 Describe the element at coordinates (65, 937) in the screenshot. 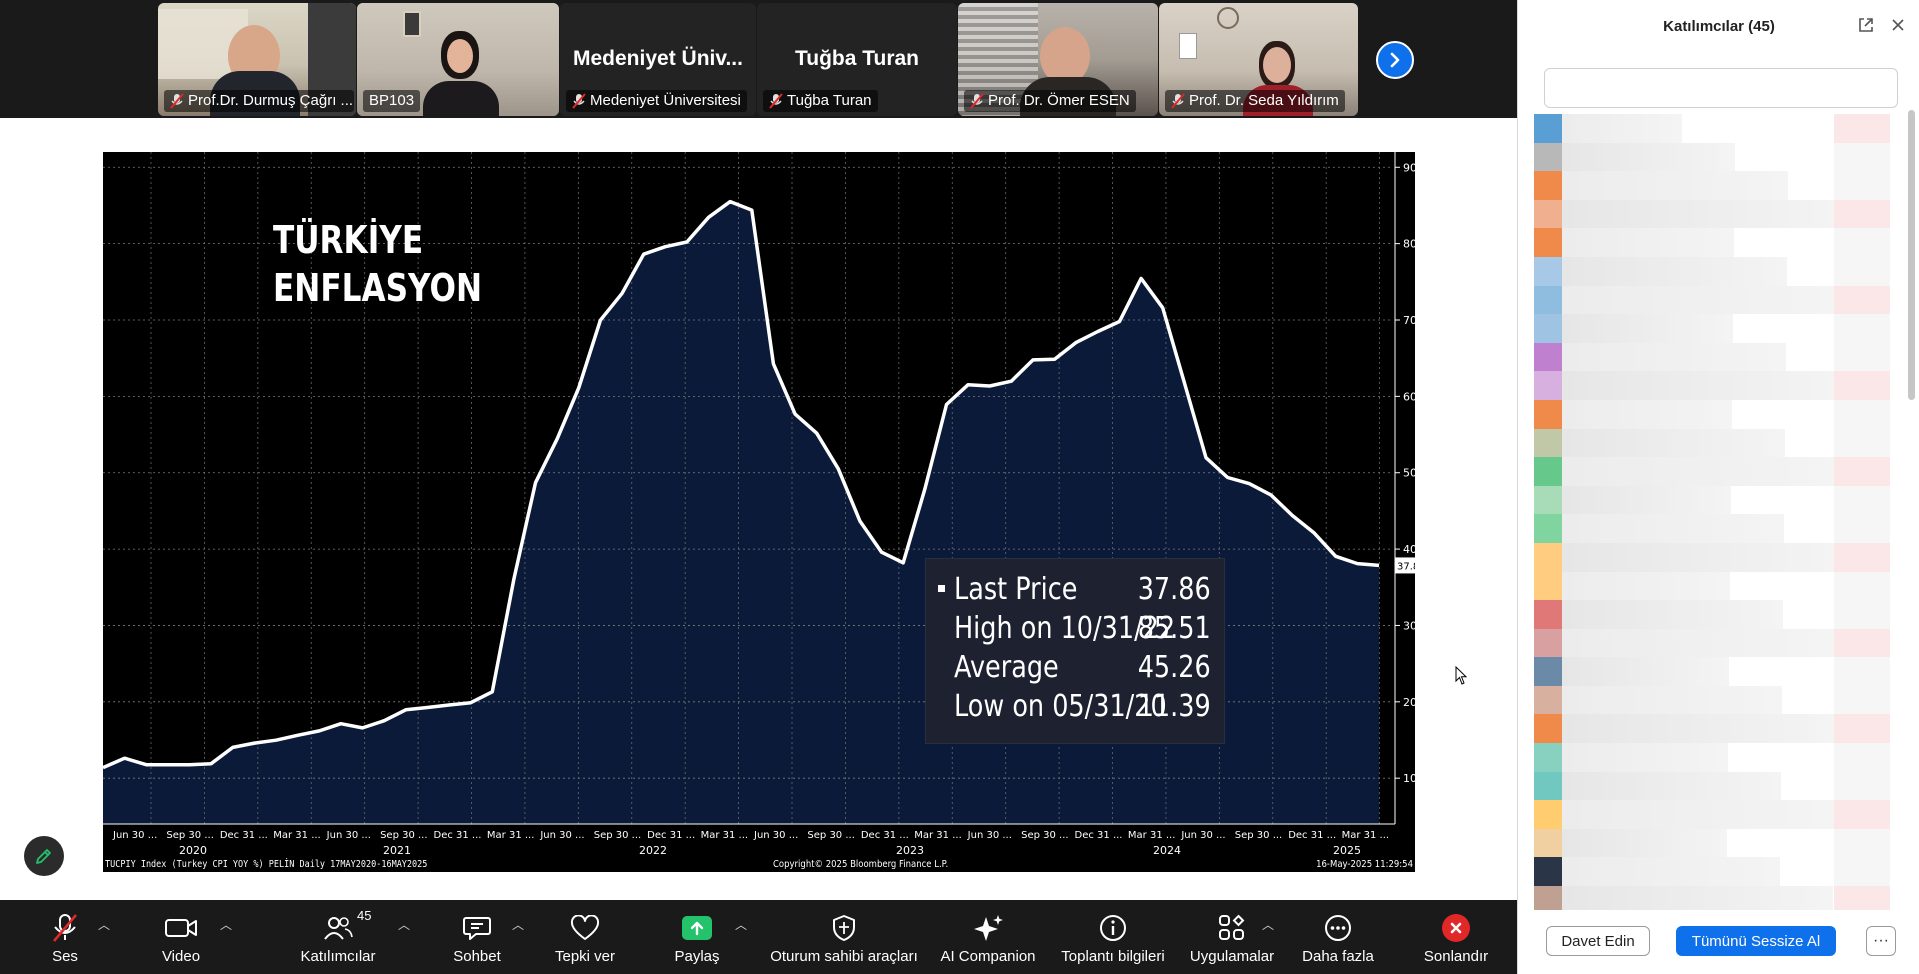

I see `audio-button: Ses` at that location.